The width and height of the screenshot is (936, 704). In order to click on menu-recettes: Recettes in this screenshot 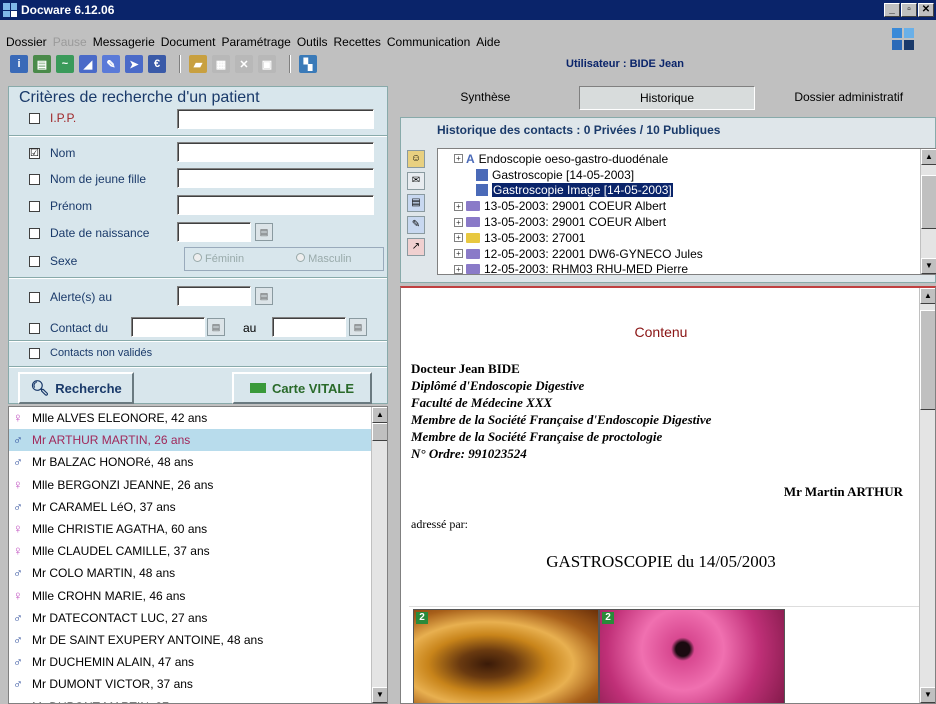, I will do `click(357, 42)`.